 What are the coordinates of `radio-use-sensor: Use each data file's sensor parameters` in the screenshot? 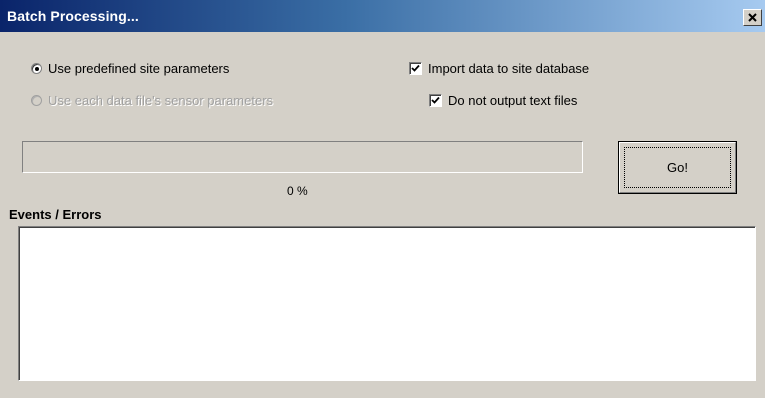 It's located at (152, 100).